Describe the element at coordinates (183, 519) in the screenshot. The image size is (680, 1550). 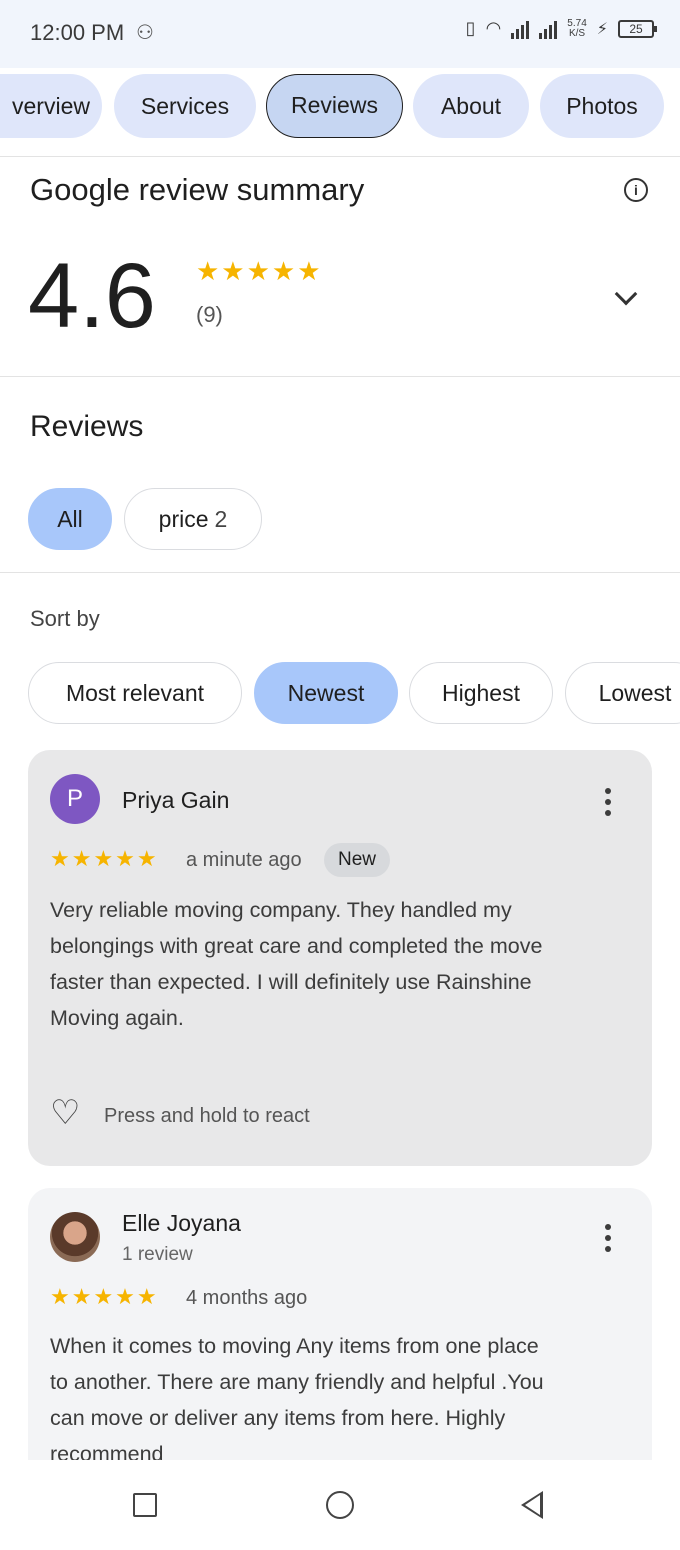
I see `filter-chip-label: price` at that location.